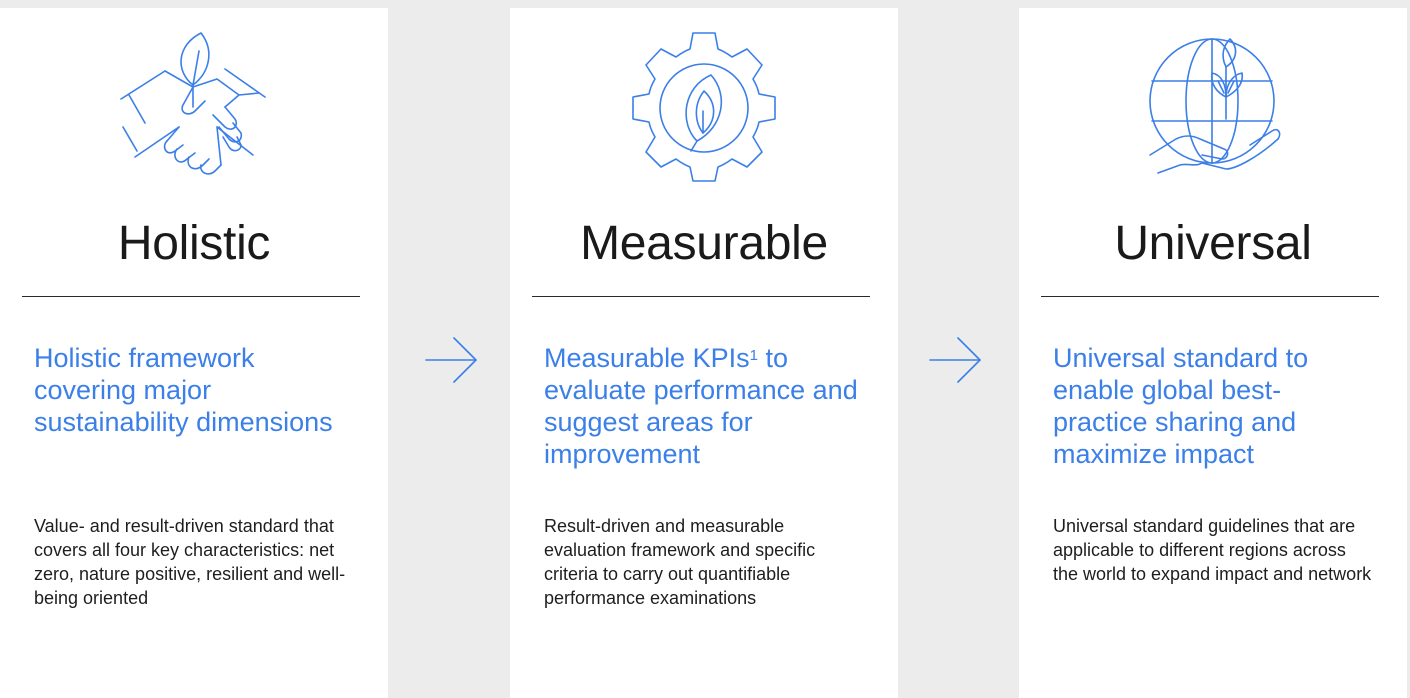 This screenshot has width=1410, height=698. I want to click on handshake-leaf-icon, so click(194, 108).